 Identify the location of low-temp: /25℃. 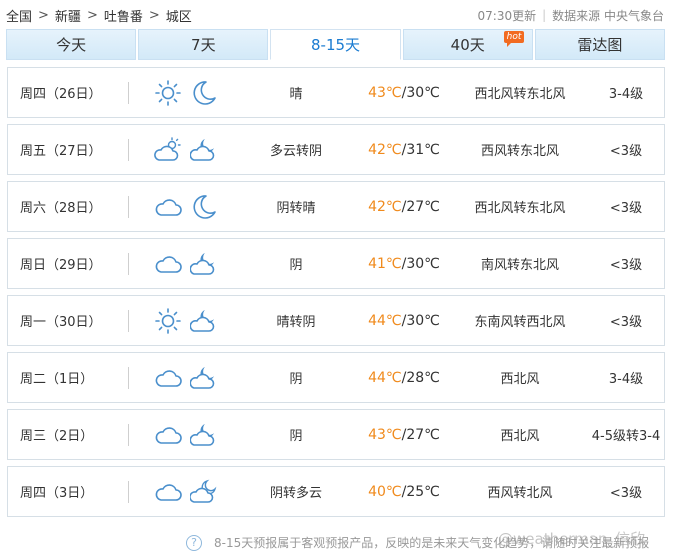
(420, 491).